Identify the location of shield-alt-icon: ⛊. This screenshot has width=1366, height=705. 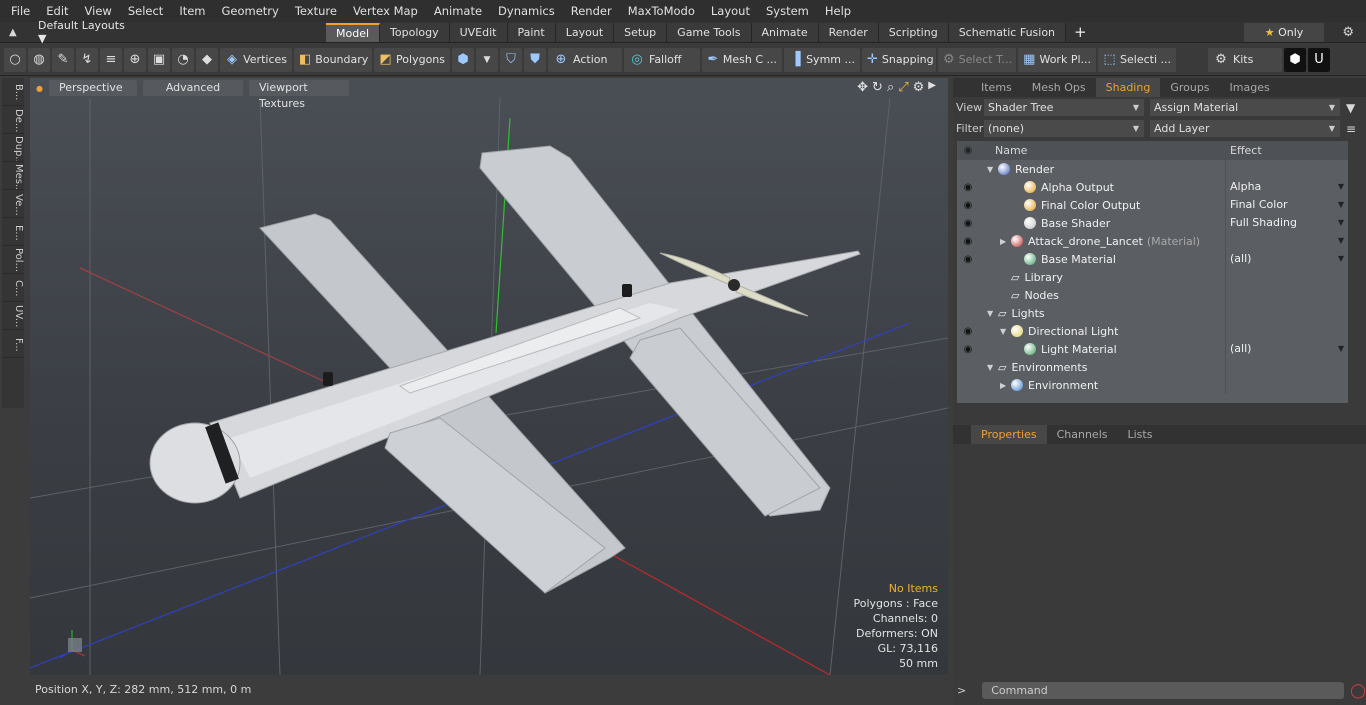
(535, 59).